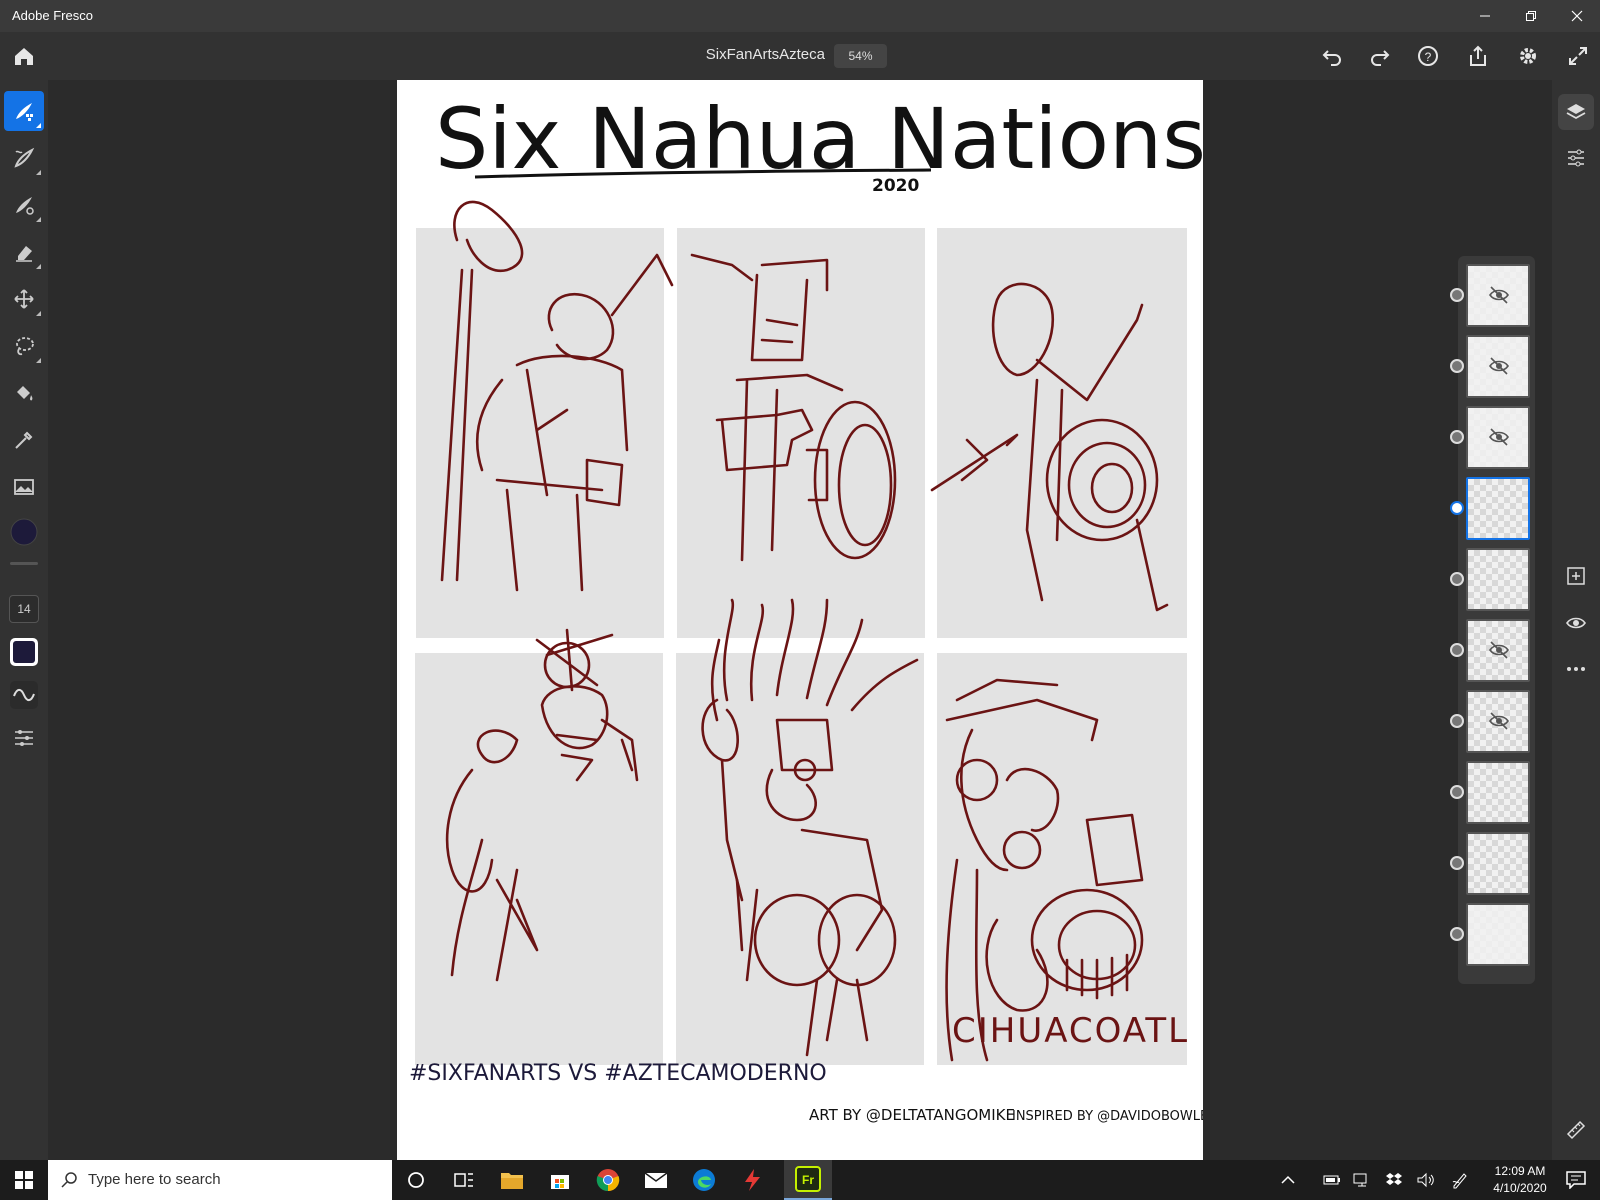 The width and height of the screenshot is (1600, 1200). I want to click on share-button, so click(1478, 56).